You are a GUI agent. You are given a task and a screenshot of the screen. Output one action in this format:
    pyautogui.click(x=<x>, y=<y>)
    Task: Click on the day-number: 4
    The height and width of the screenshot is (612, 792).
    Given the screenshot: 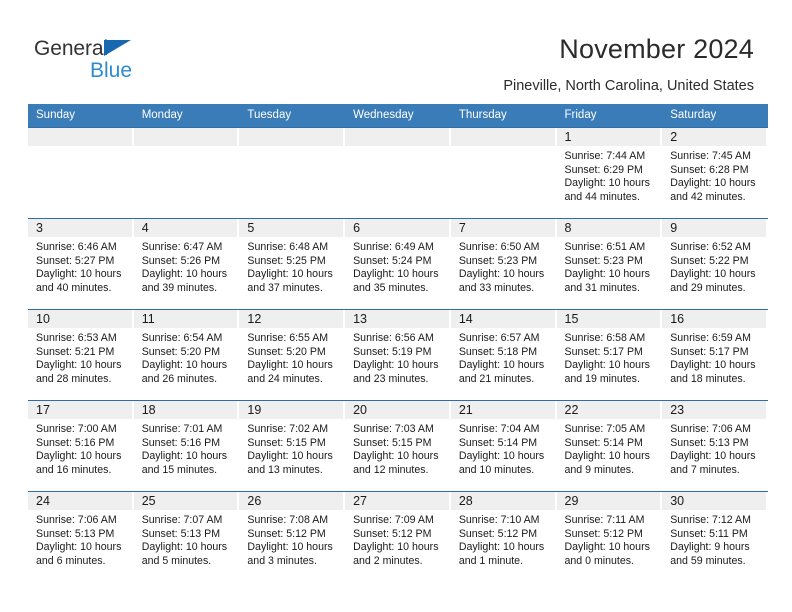 What is the action you would take?
    pyautogui.click(x=185, y=228)
    